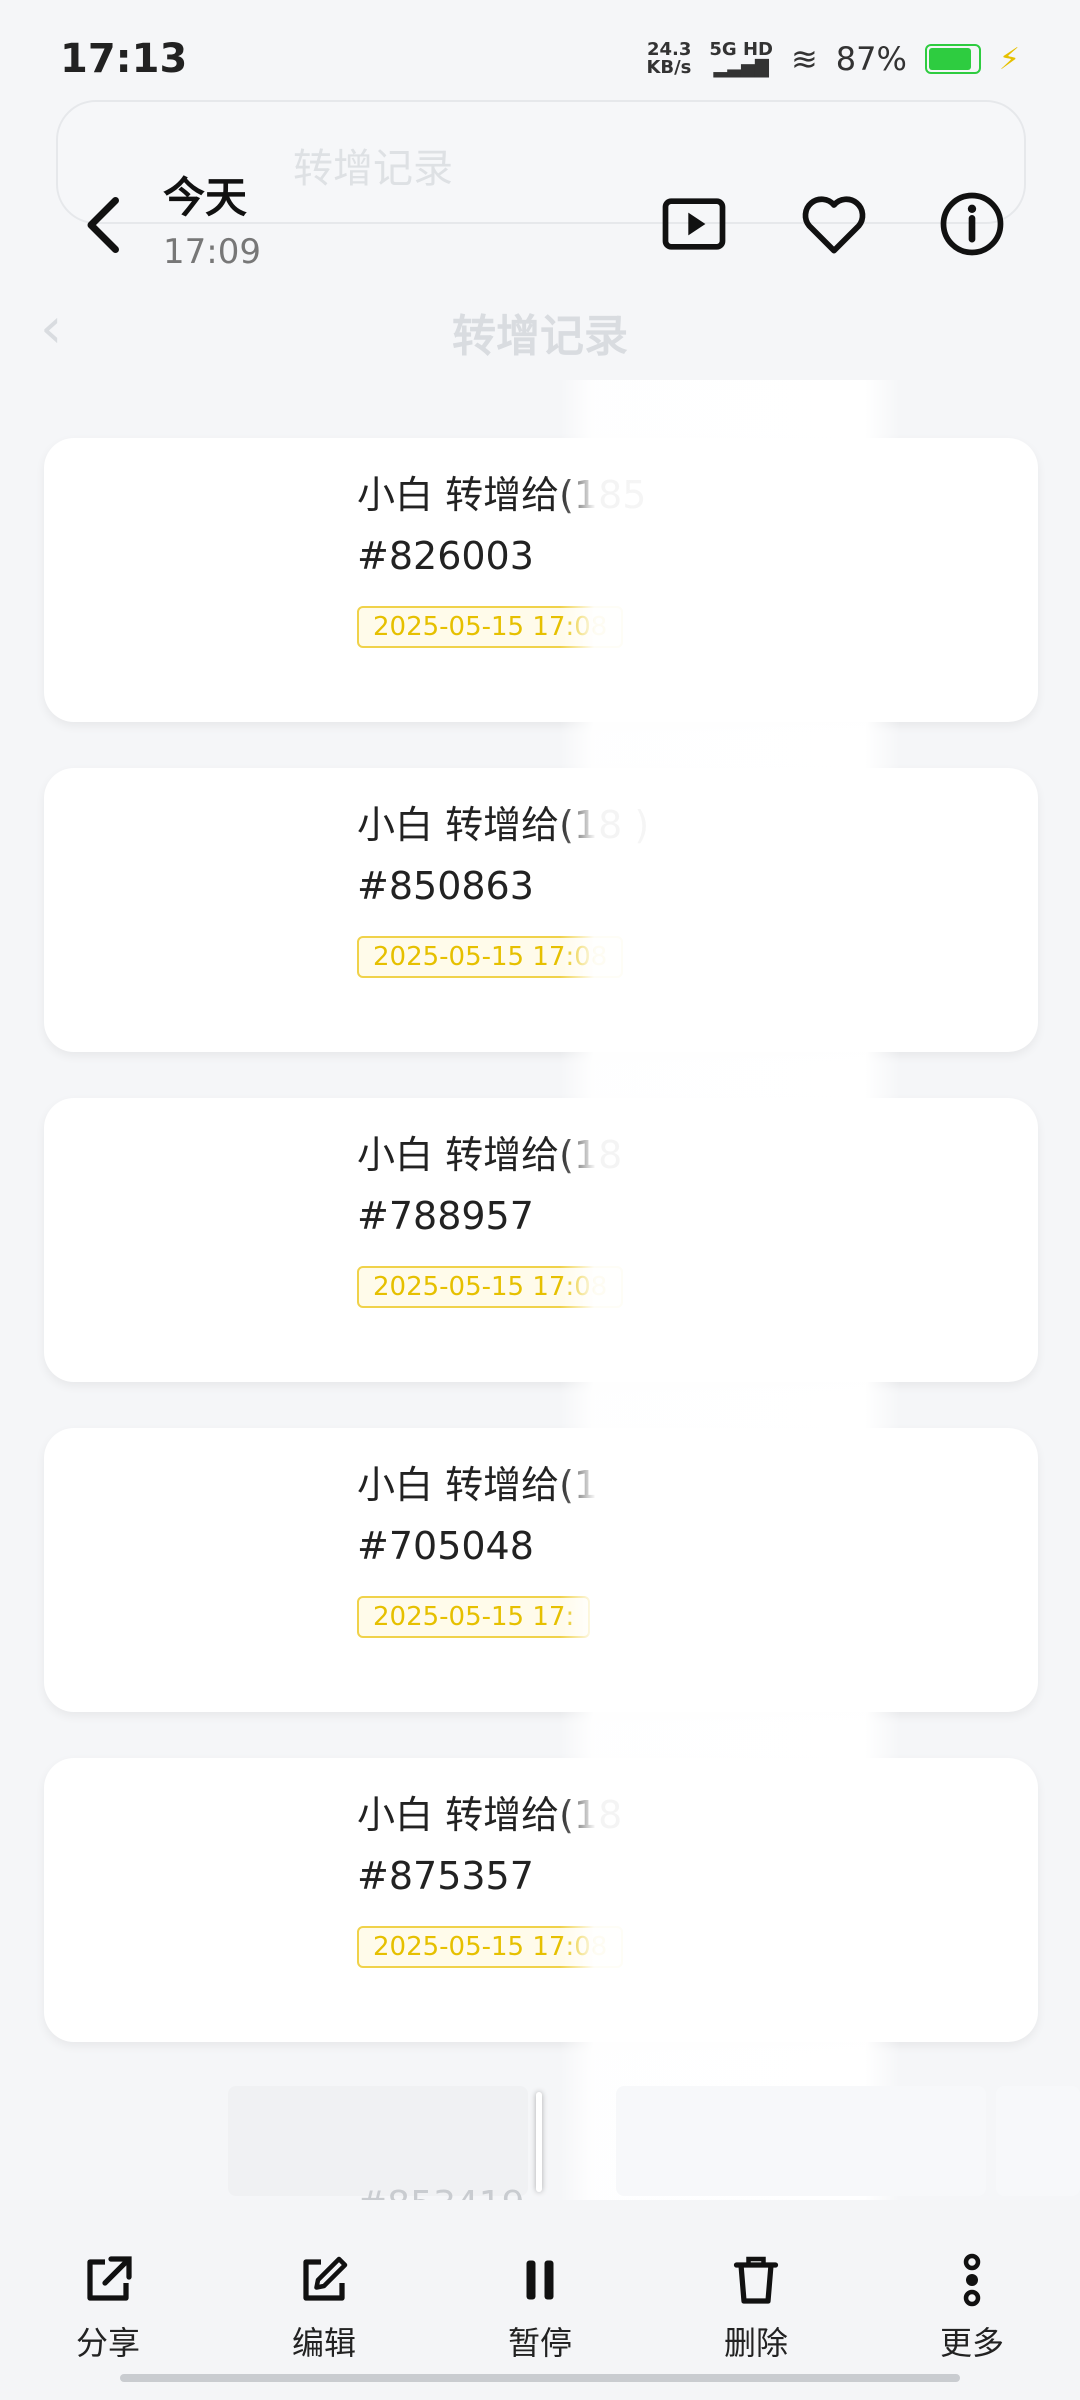 The height and width of the screenshot is (2400, 1080). I want to click on charging-icon: ⚡, so click(1009, 59).